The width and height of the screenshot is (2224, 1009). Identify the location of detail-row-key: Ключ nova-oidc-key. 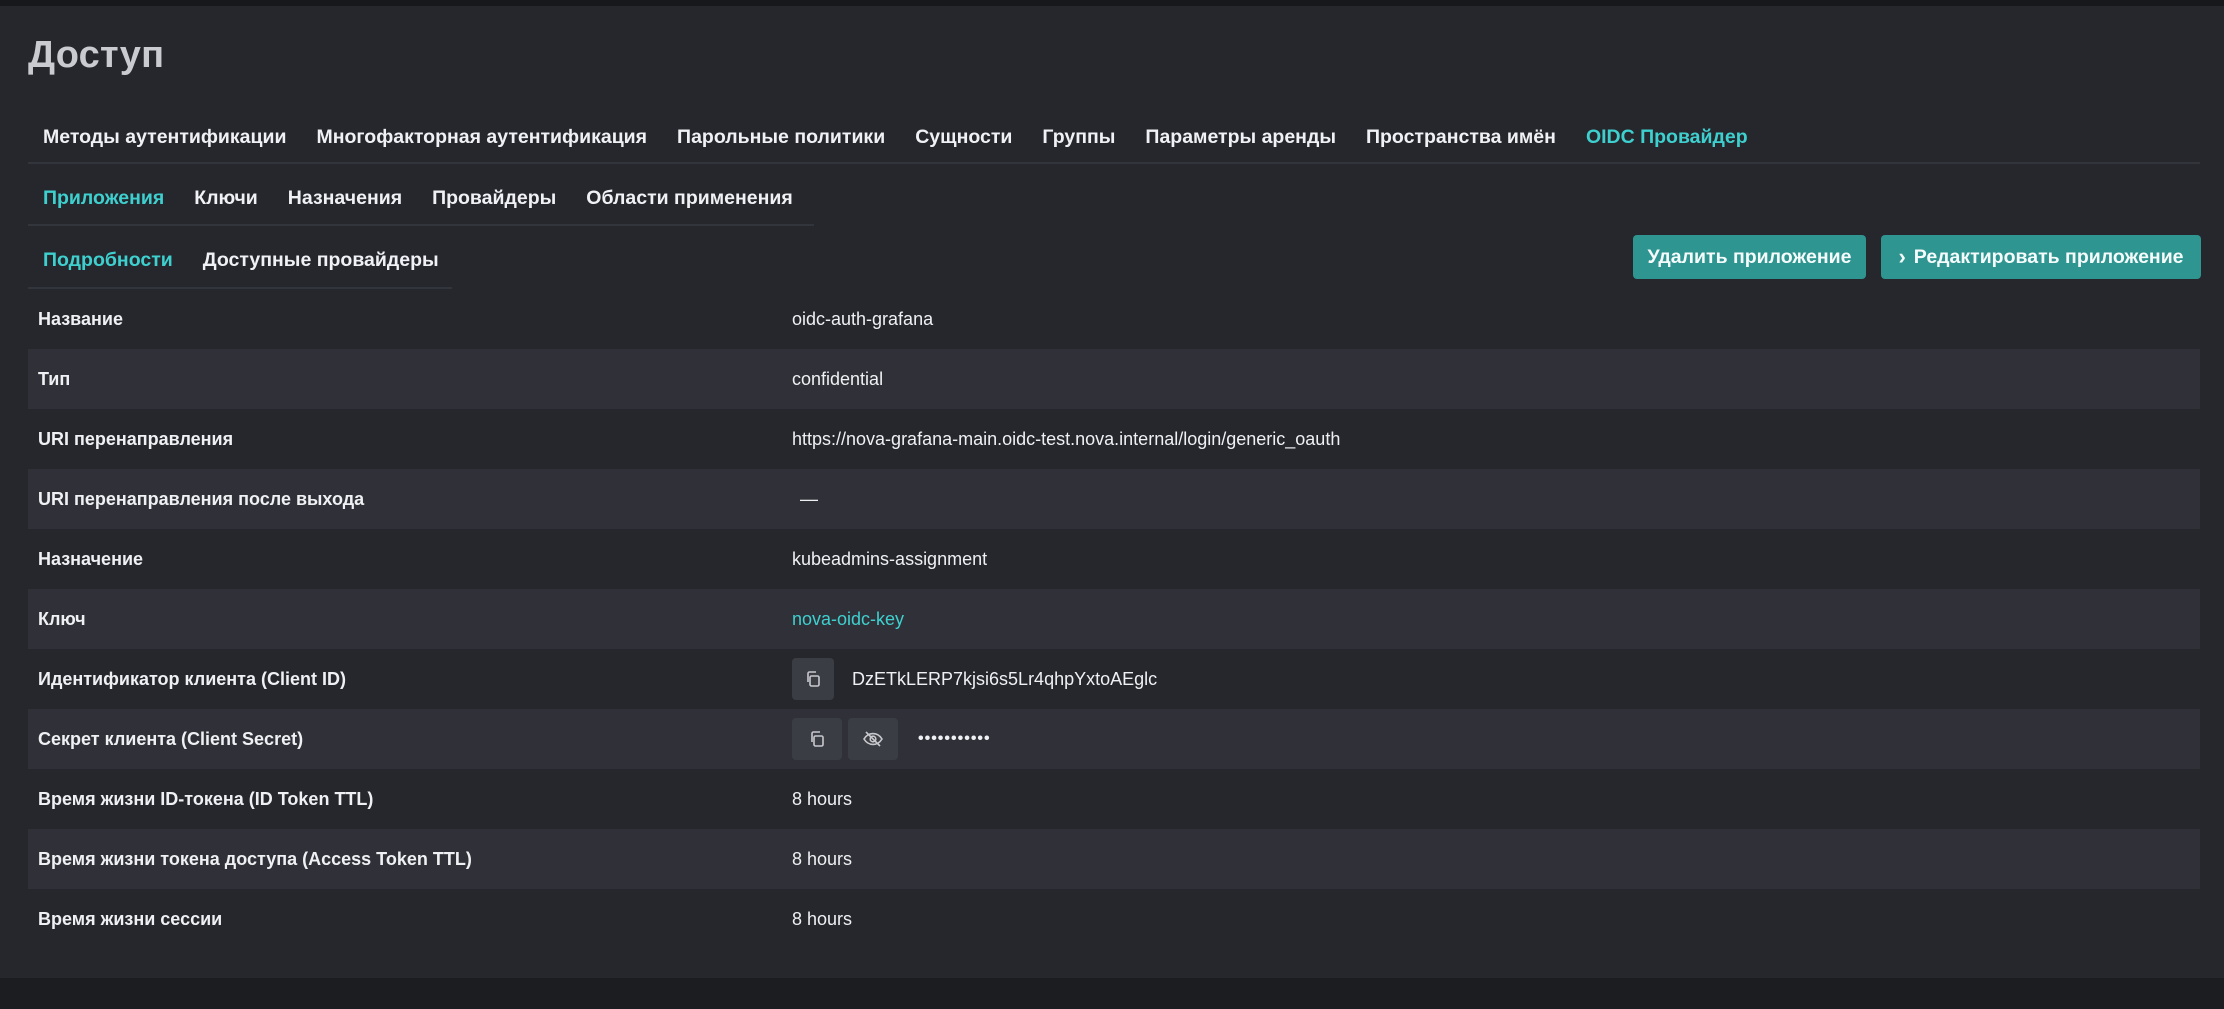
(1114, 619).